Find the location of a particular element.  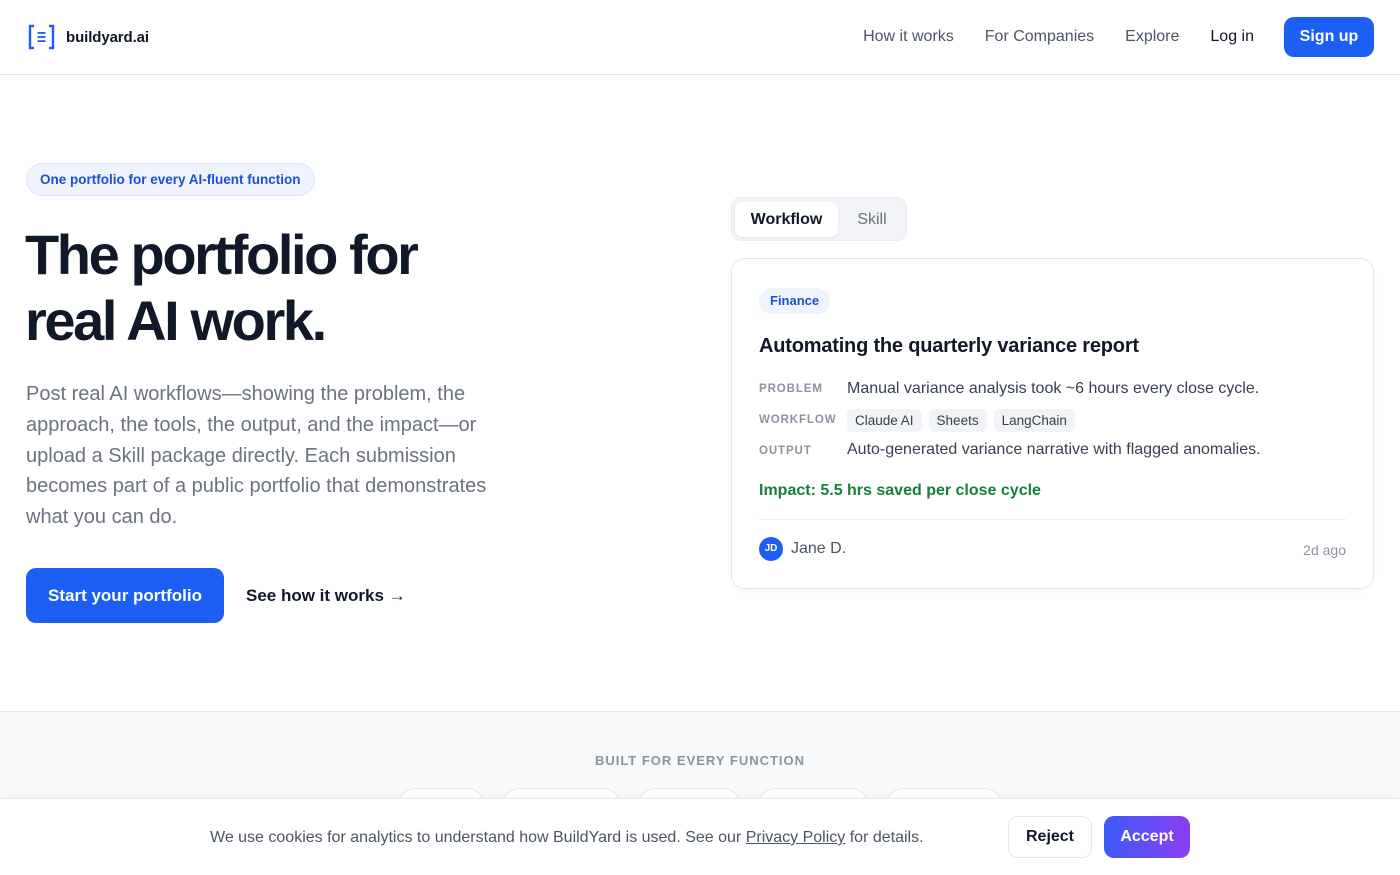

toggle-workflow: Workflow is located at coordinates (786, 219).